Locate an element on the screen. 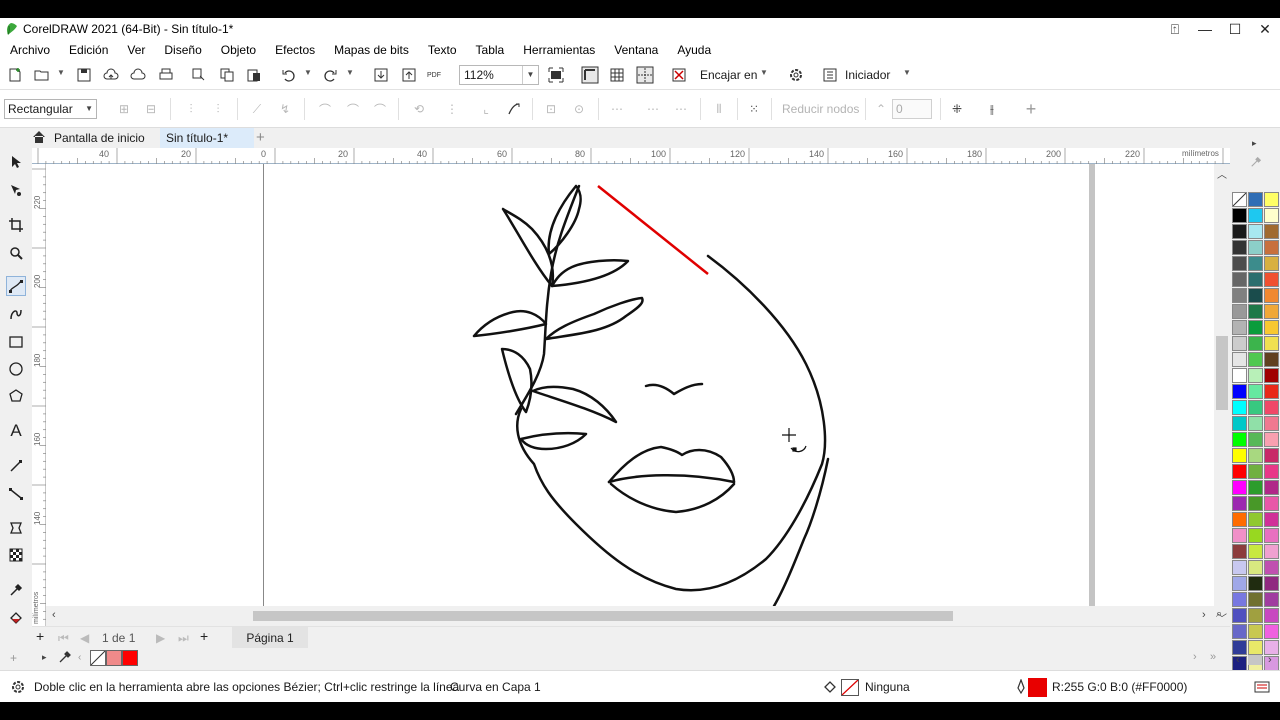 The height and width of the screenshot is (720, 1280). snap-to-dropdown-icon: ▼ is located at coordinates (764, 72).